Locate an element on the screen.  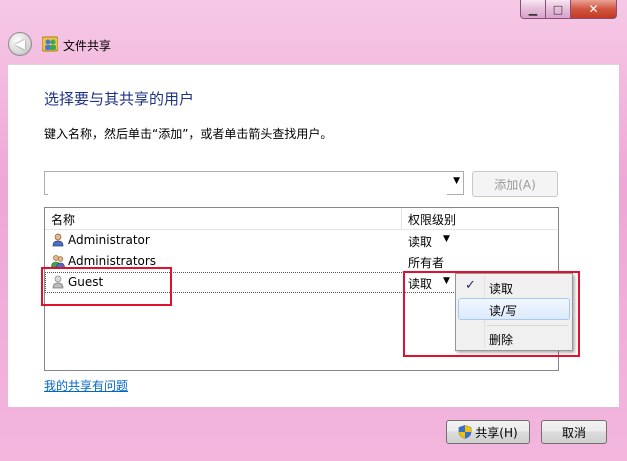
minimize-icon: ▁ is located at coordinates (533, 9).